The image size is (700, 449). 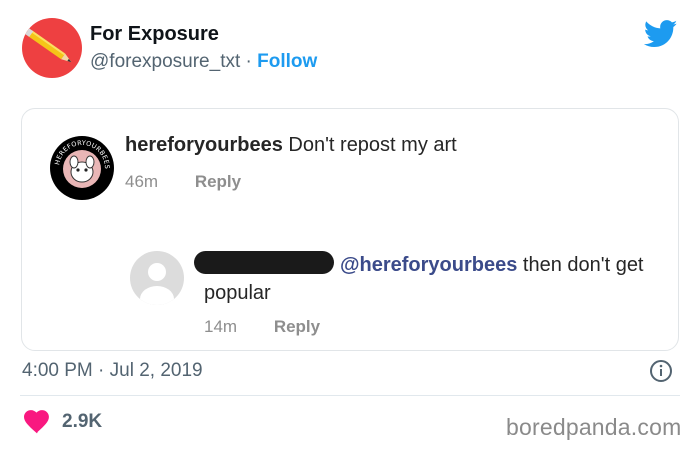 What do you see at coordinates (350, 395) in the screenshot?
I see `divider` at bounding box center [350, 395].